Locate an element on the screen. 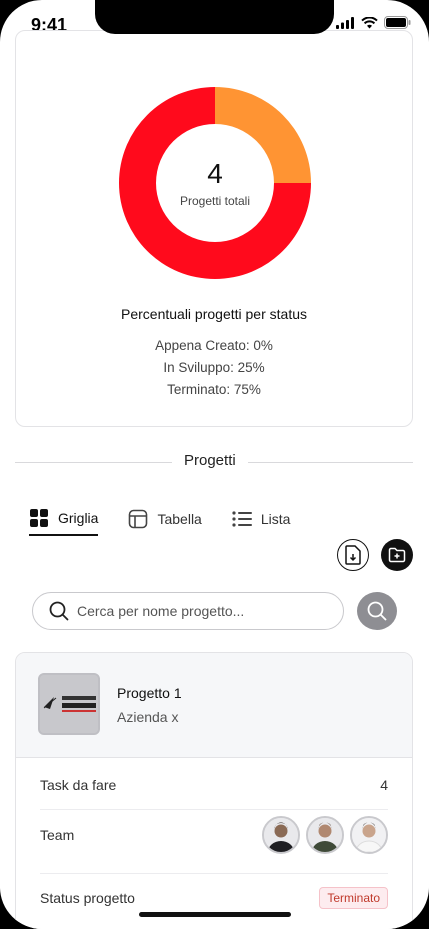 The height and width of the screenshot is (929, 429). project-card-header: Progetto 1 Azienda x is located at coordinates (214, 705).